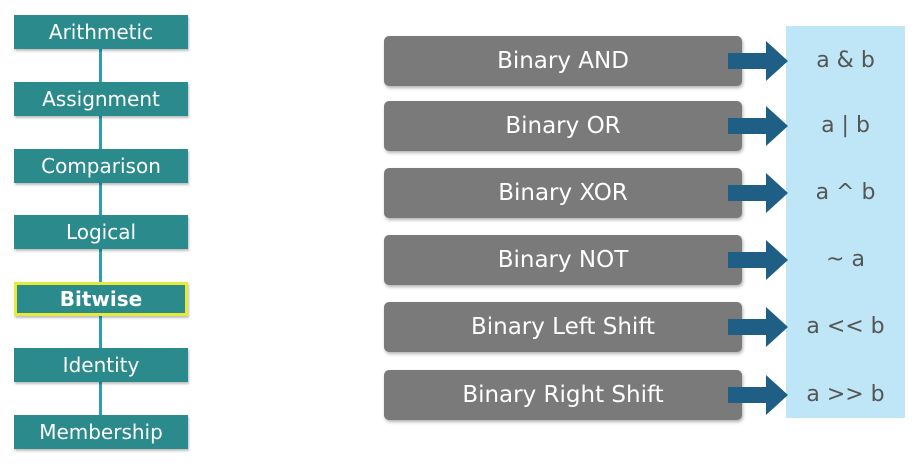  I want to click on category-assignment: Assignment, so click(101, 99).